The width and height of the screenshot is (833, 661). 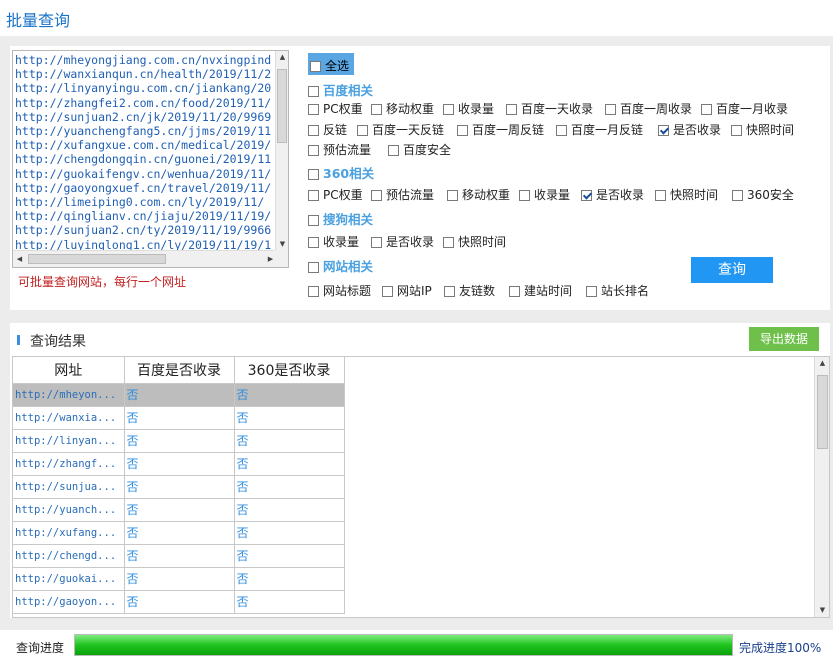 I want to click on url-line: http://limeiping0.com.cn/ly/2019/11/, so click(x=146, y=202).